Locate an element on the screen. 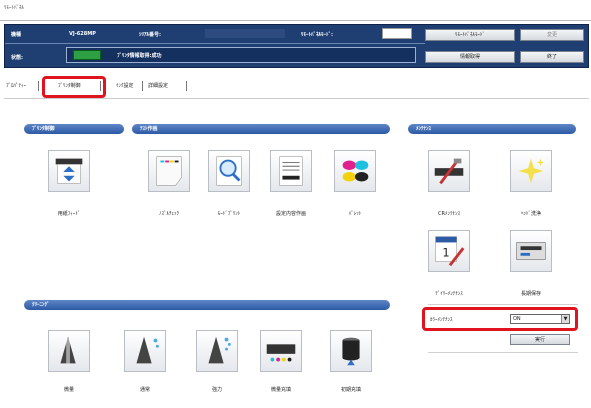 The width and height of the screenshot is (591, 408). status-indicator is located at coordinates (87, 55).